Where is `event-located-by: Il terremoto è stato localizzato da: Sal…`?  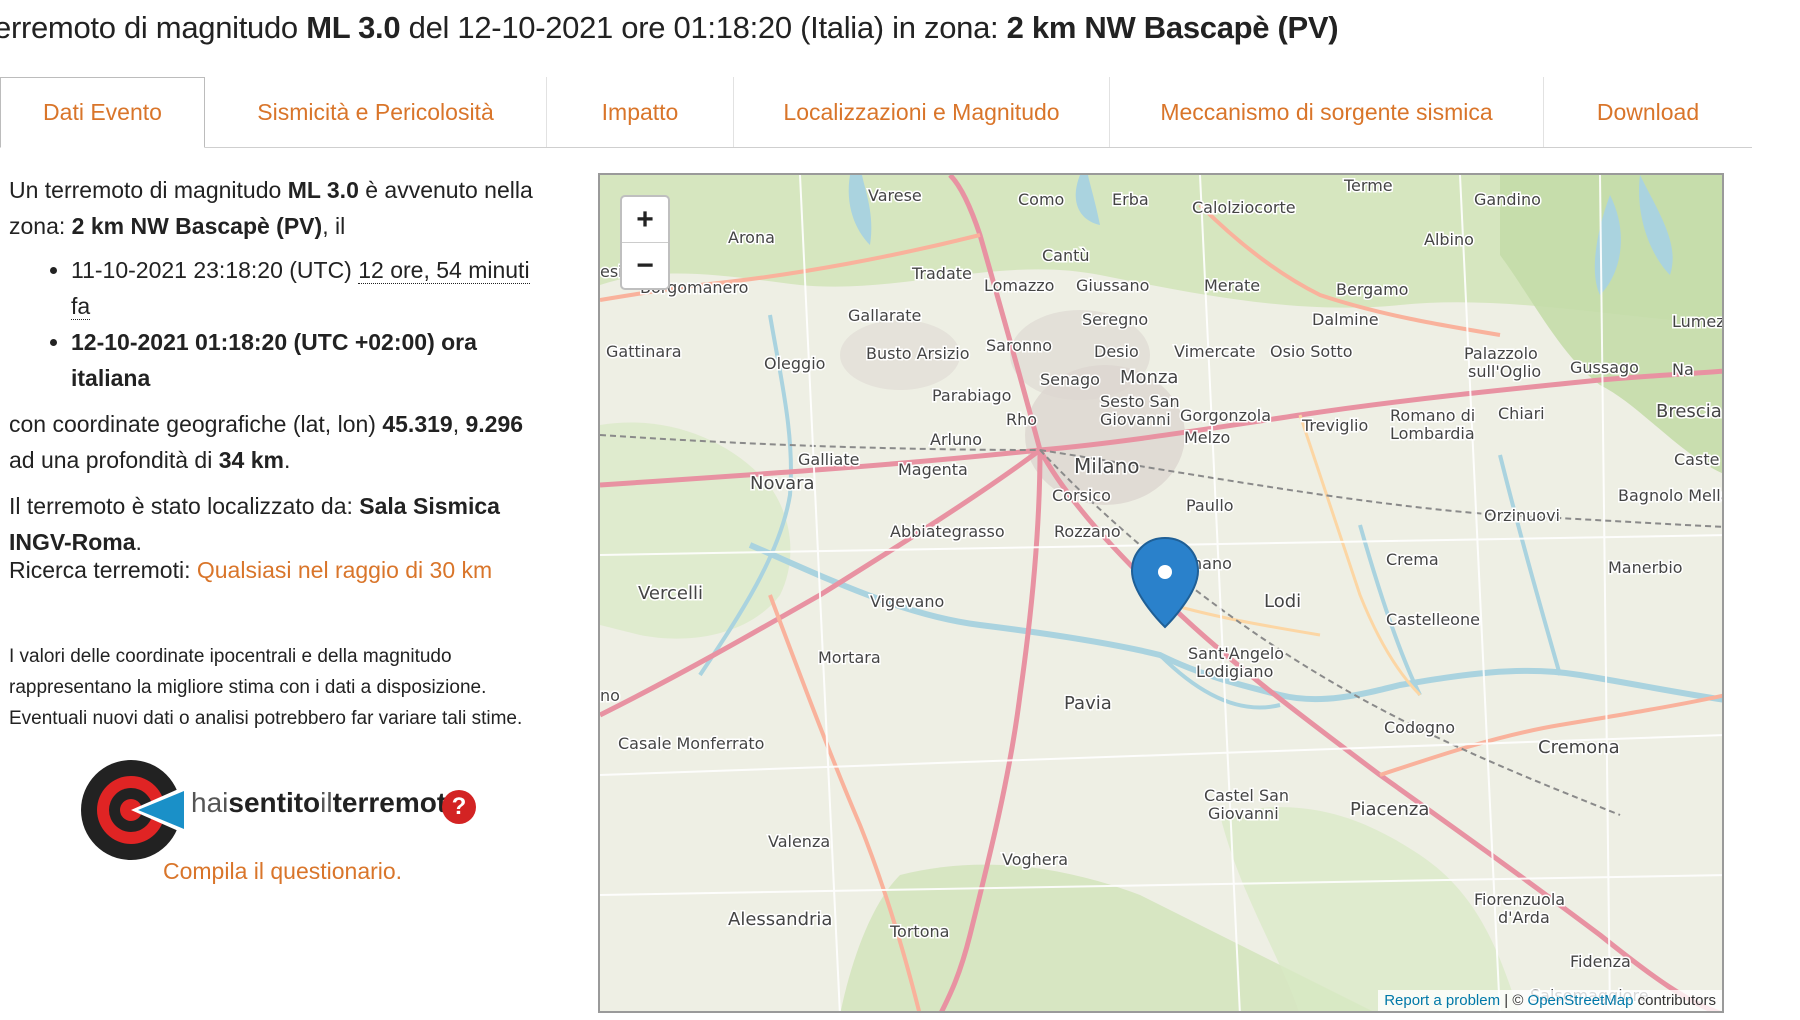
event-located-by: Il terremoto è stato localizzato da: Sal… is located at coordinates (254, 524).